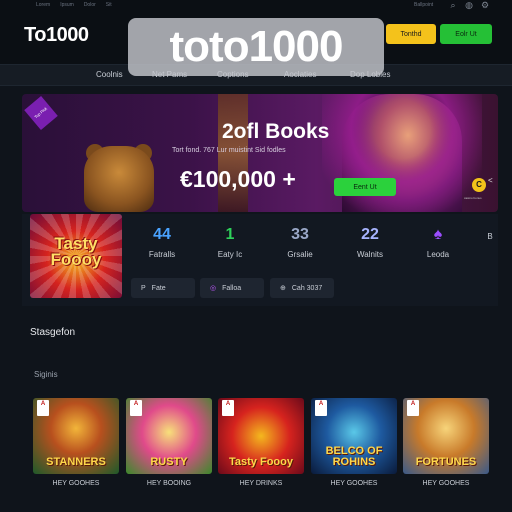  What do you see at coordinates (300, 234) in the screenshot?
I see `stat-value: 33` at bounding box center [300, 234].